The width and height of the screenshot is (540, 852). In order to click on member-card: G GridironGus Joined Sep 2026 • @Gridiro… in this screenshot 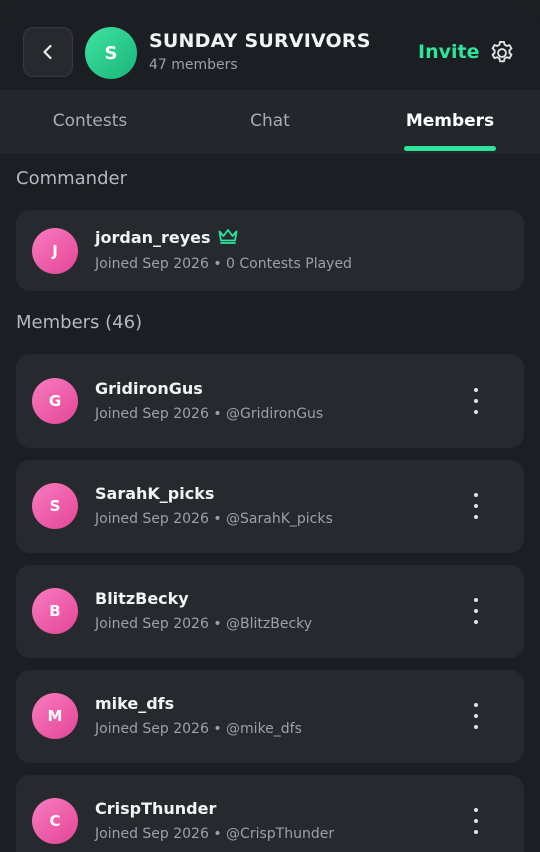, I will do `click(270, 401)`.